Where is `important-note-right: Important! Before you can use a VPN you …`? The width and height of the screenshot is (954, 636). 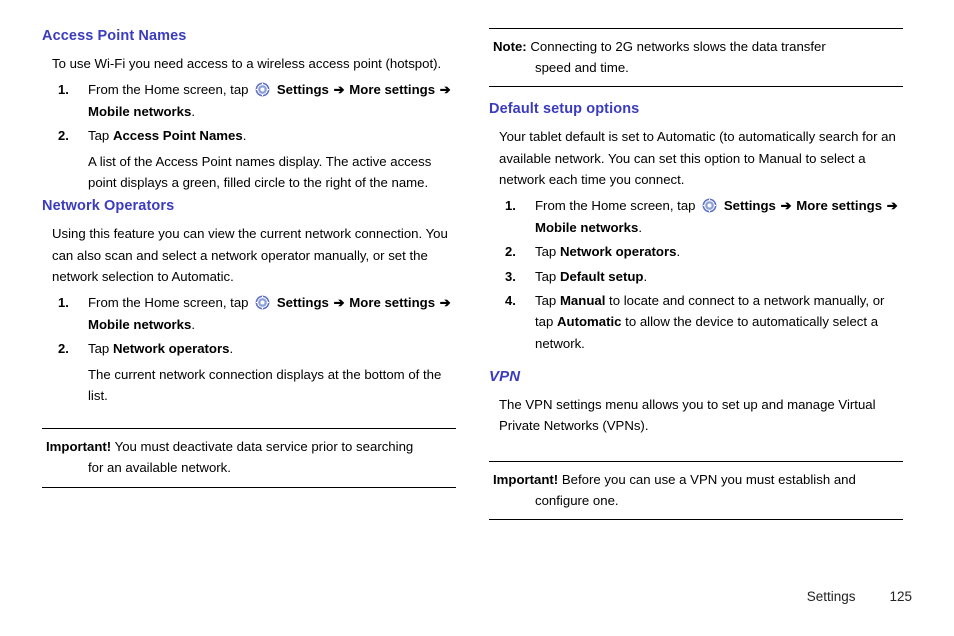
important-note-right: Important! Before you can use a VPN you … is located at coordinates (696, 490).